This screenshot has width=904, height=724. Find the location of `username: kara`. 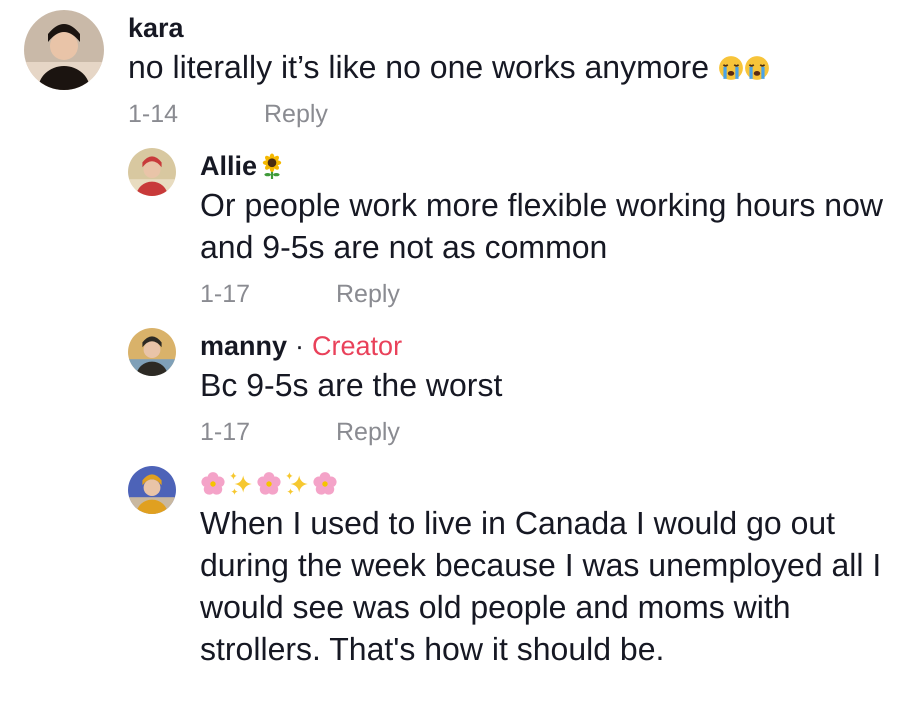

username: kara is located at coordinates (156, 28).